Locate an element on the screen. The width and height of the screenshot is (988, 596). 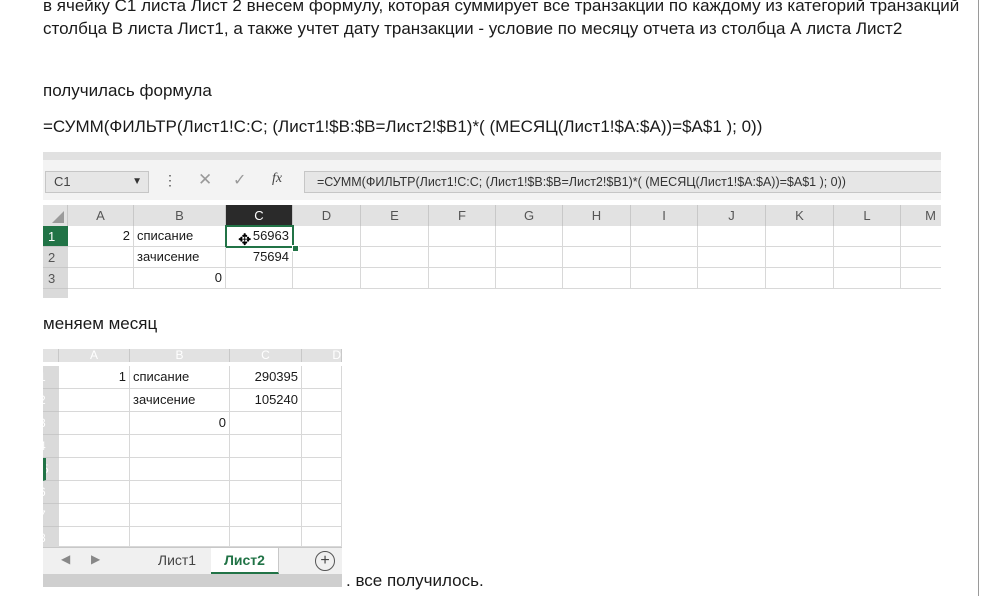
cell-c1: 56963 is located at coordinates (259, 236).